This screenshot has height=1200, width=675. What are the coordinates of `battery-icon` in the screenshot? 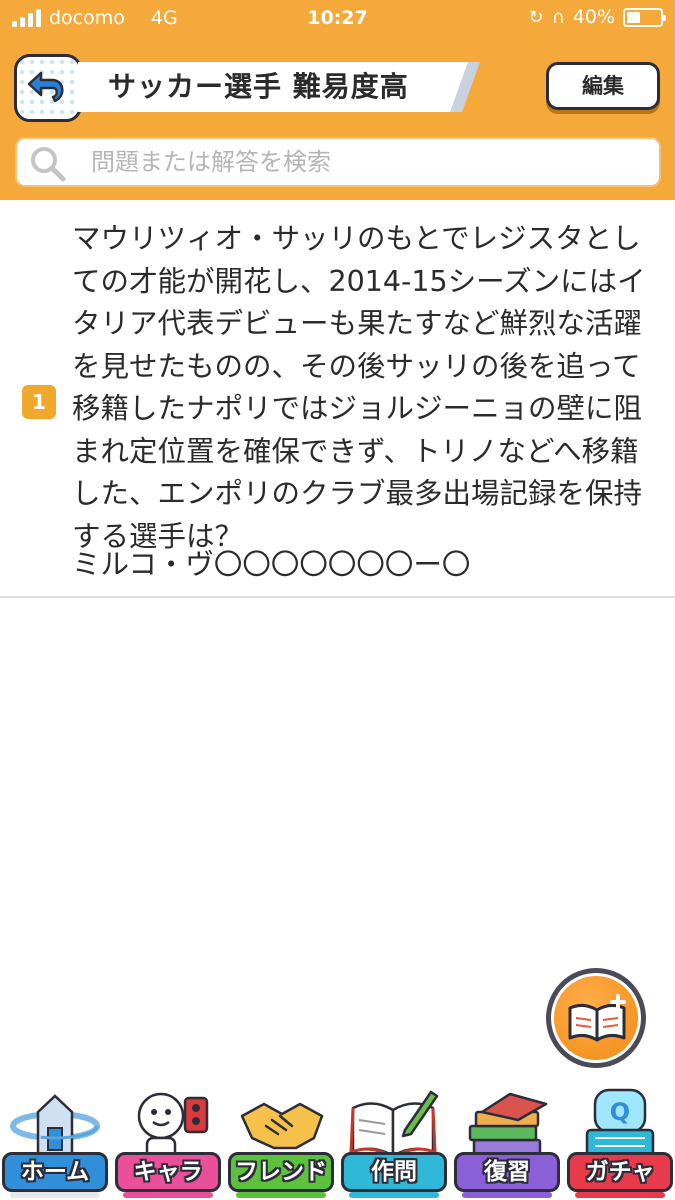 It's located at (644, 17).